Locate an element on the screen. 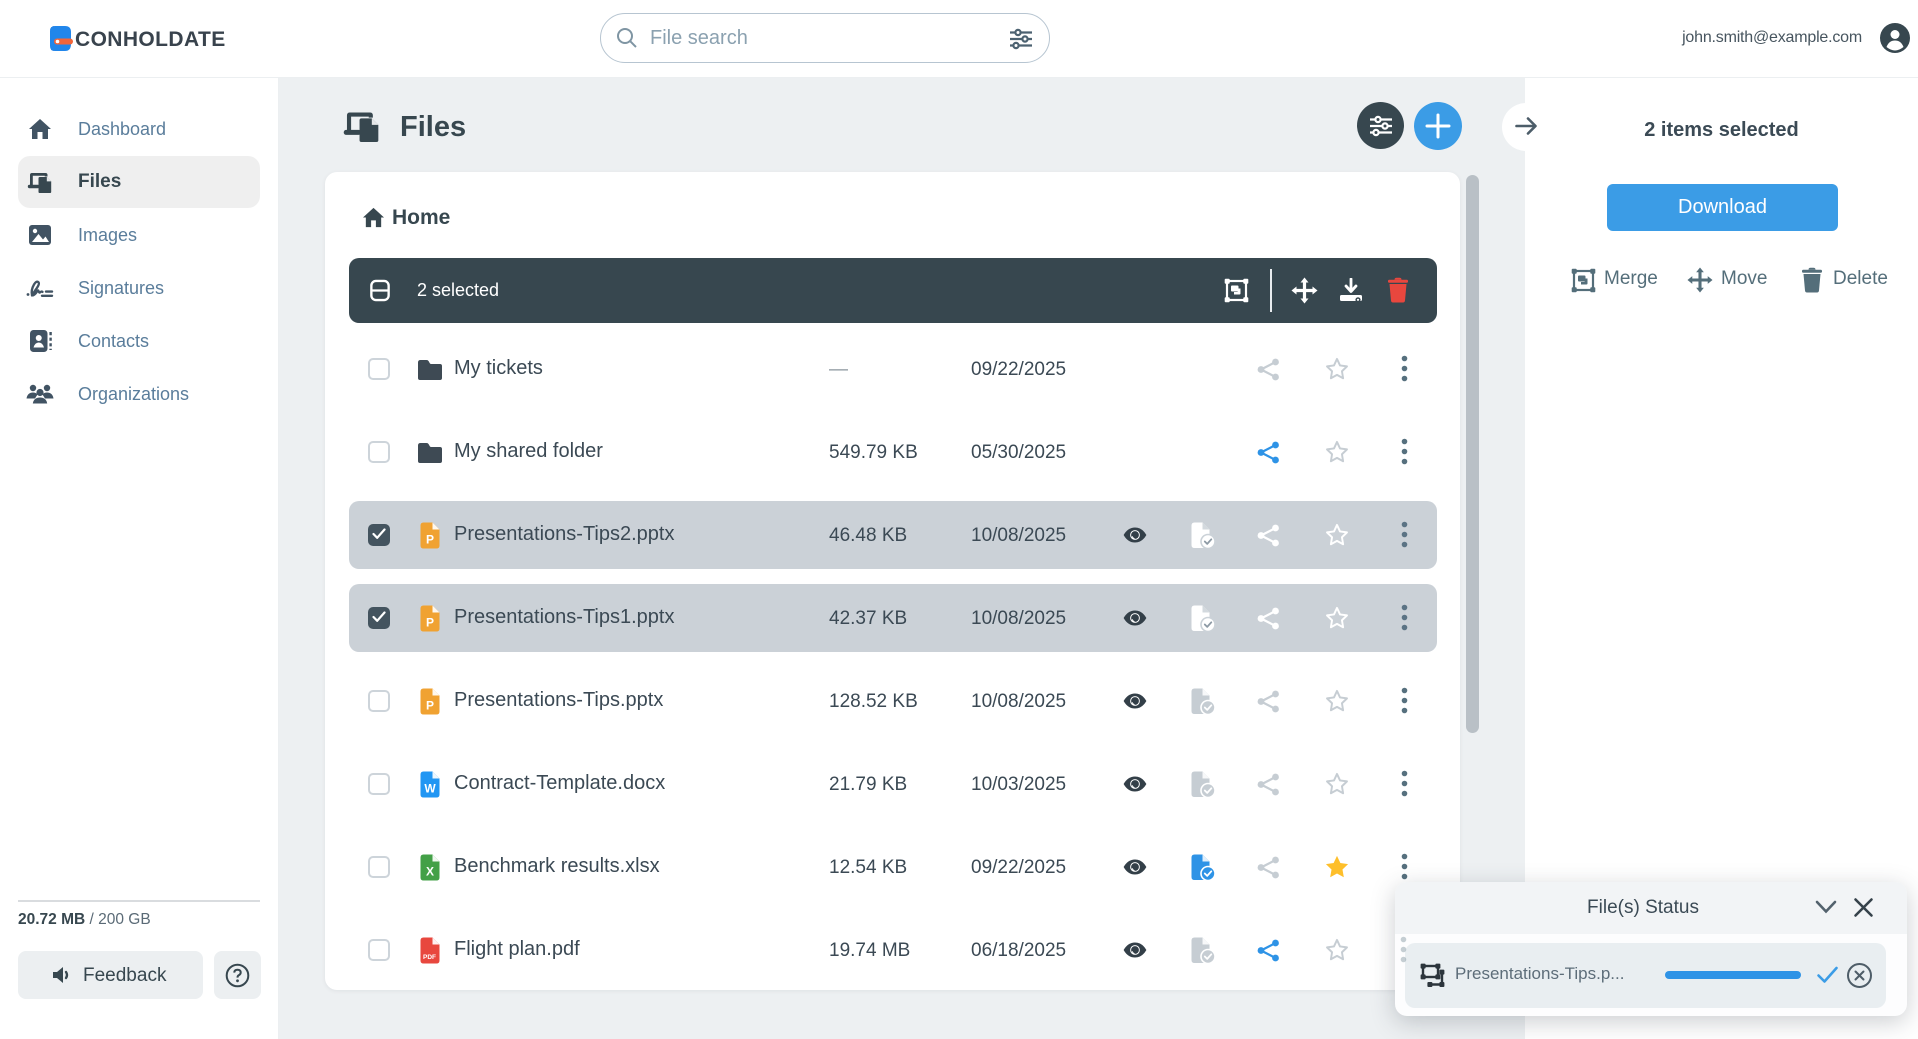  svg-text: X is located at coordinates (430, 872).